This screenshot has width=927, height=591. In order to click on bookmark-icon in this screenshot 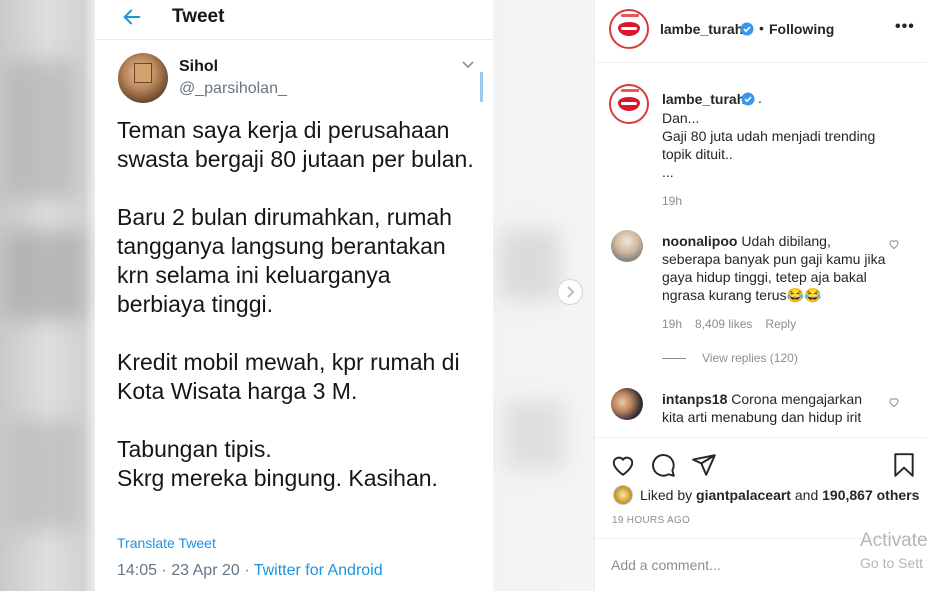, I will do `click(904, 465)`.